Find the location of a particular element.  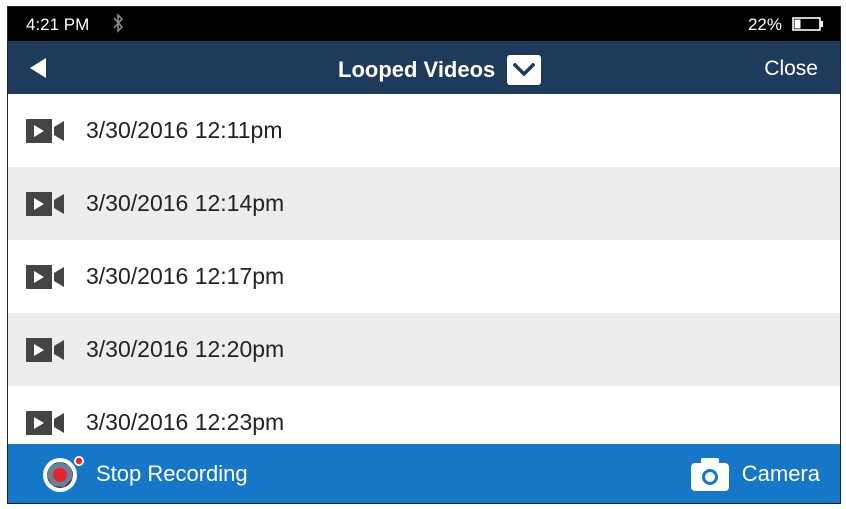

video-timestamp: 3/30/2016 12:11pm is located at coordinates (184, 130).